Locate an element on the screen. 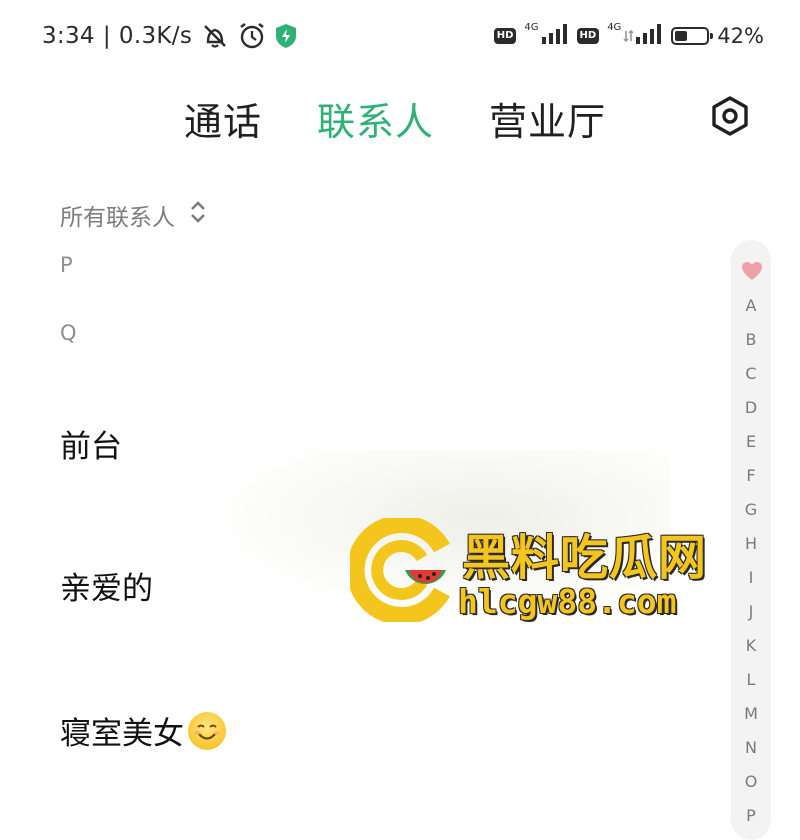 The width and height of the screenshot is (800, 840). hd-badge-1: HD is located at coordinates (505, 36).